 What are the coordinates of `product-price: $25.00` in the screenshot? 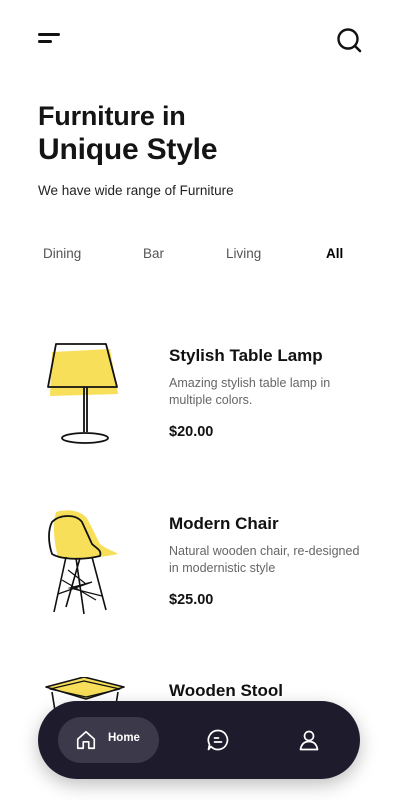 It's located at (191, 600).